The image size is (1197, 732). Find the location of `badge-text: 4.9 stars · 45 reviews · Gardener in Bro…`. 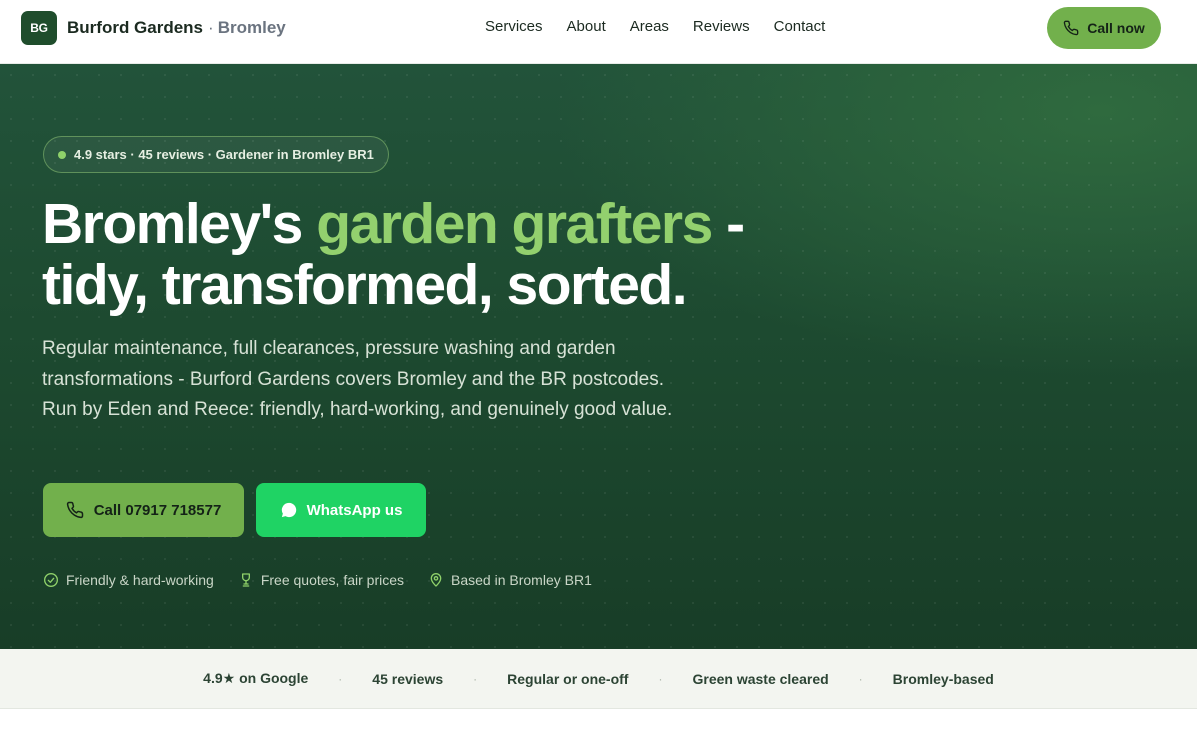

badge-text: 4.9 stars · 45 reviews · Gardener in Bro… is located at coordinates (224, 154).